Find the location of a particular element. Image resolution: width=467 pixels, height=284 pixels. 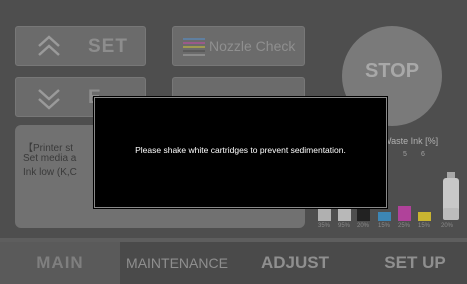

tab-main: MAIN is located at coordinates (60, 263).